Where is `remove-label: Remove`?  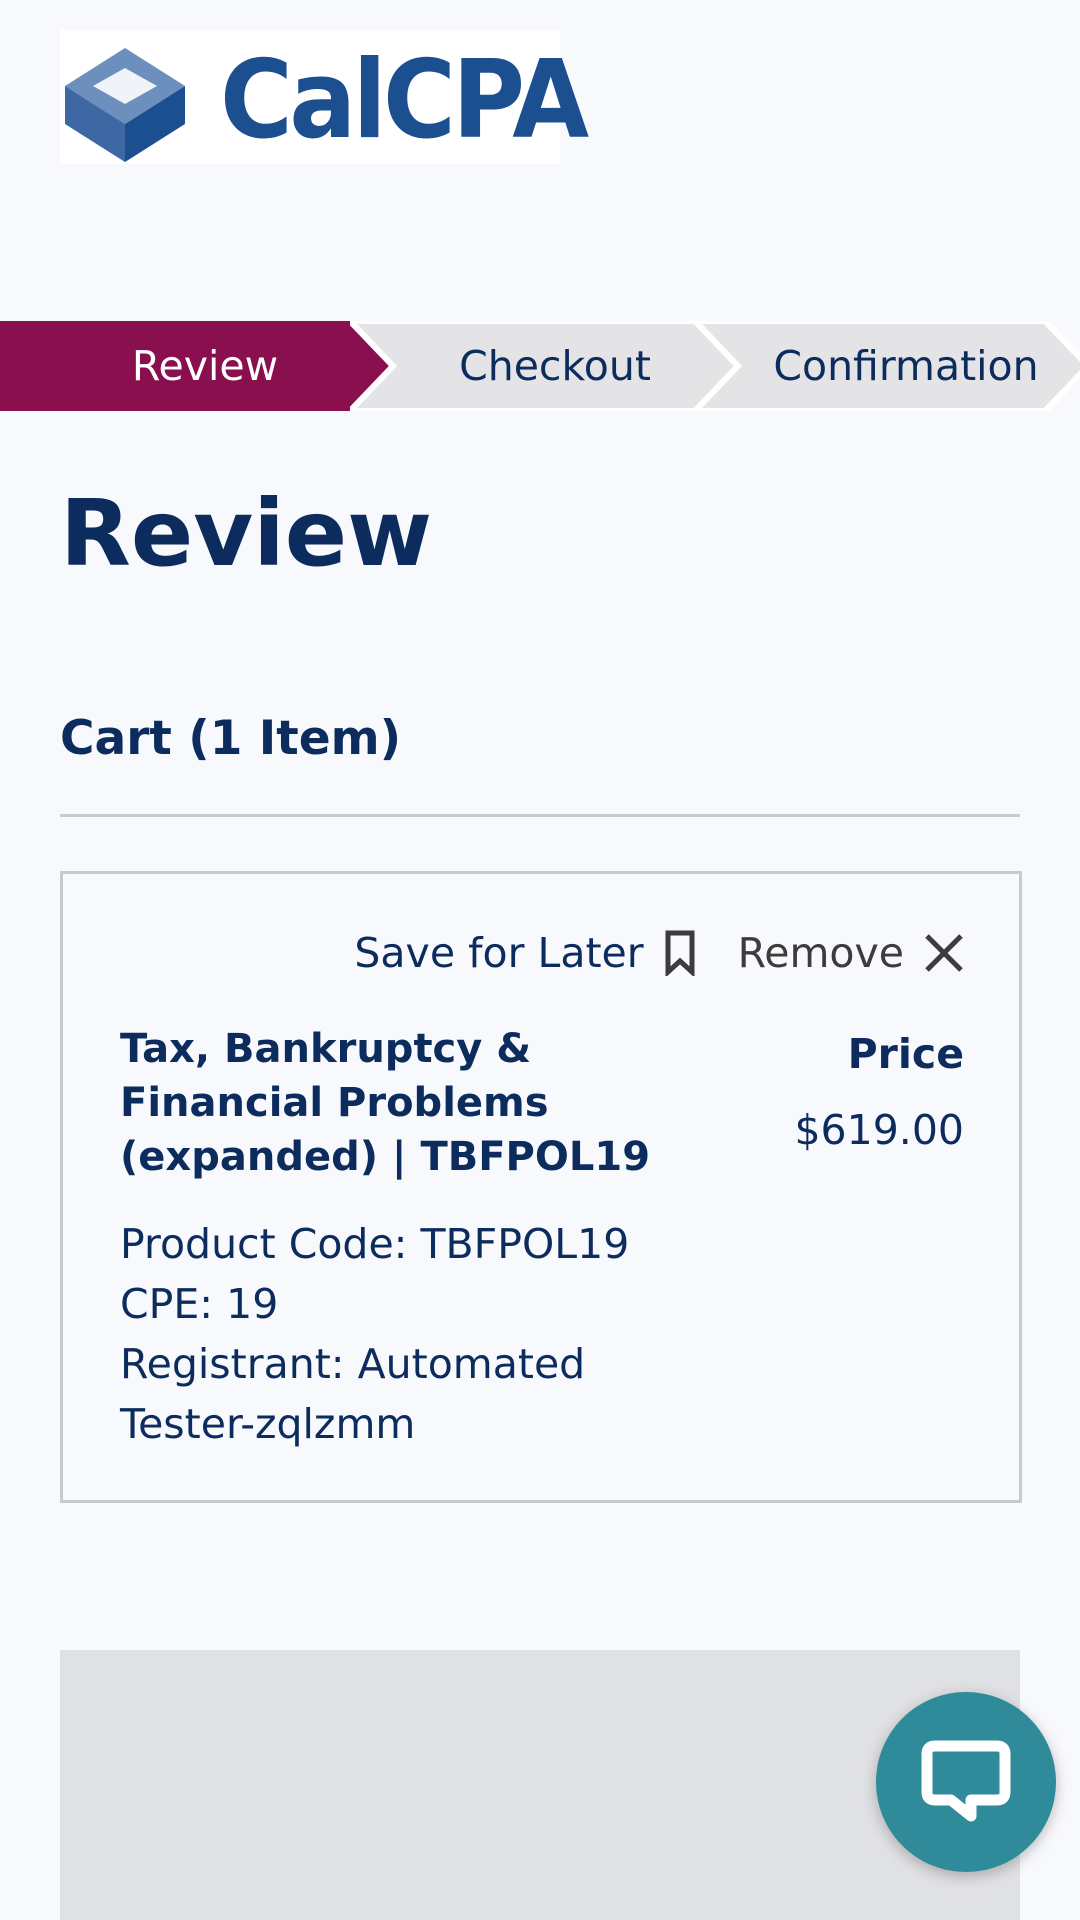
remove-label: Remove is located at coordinates (820, 953).